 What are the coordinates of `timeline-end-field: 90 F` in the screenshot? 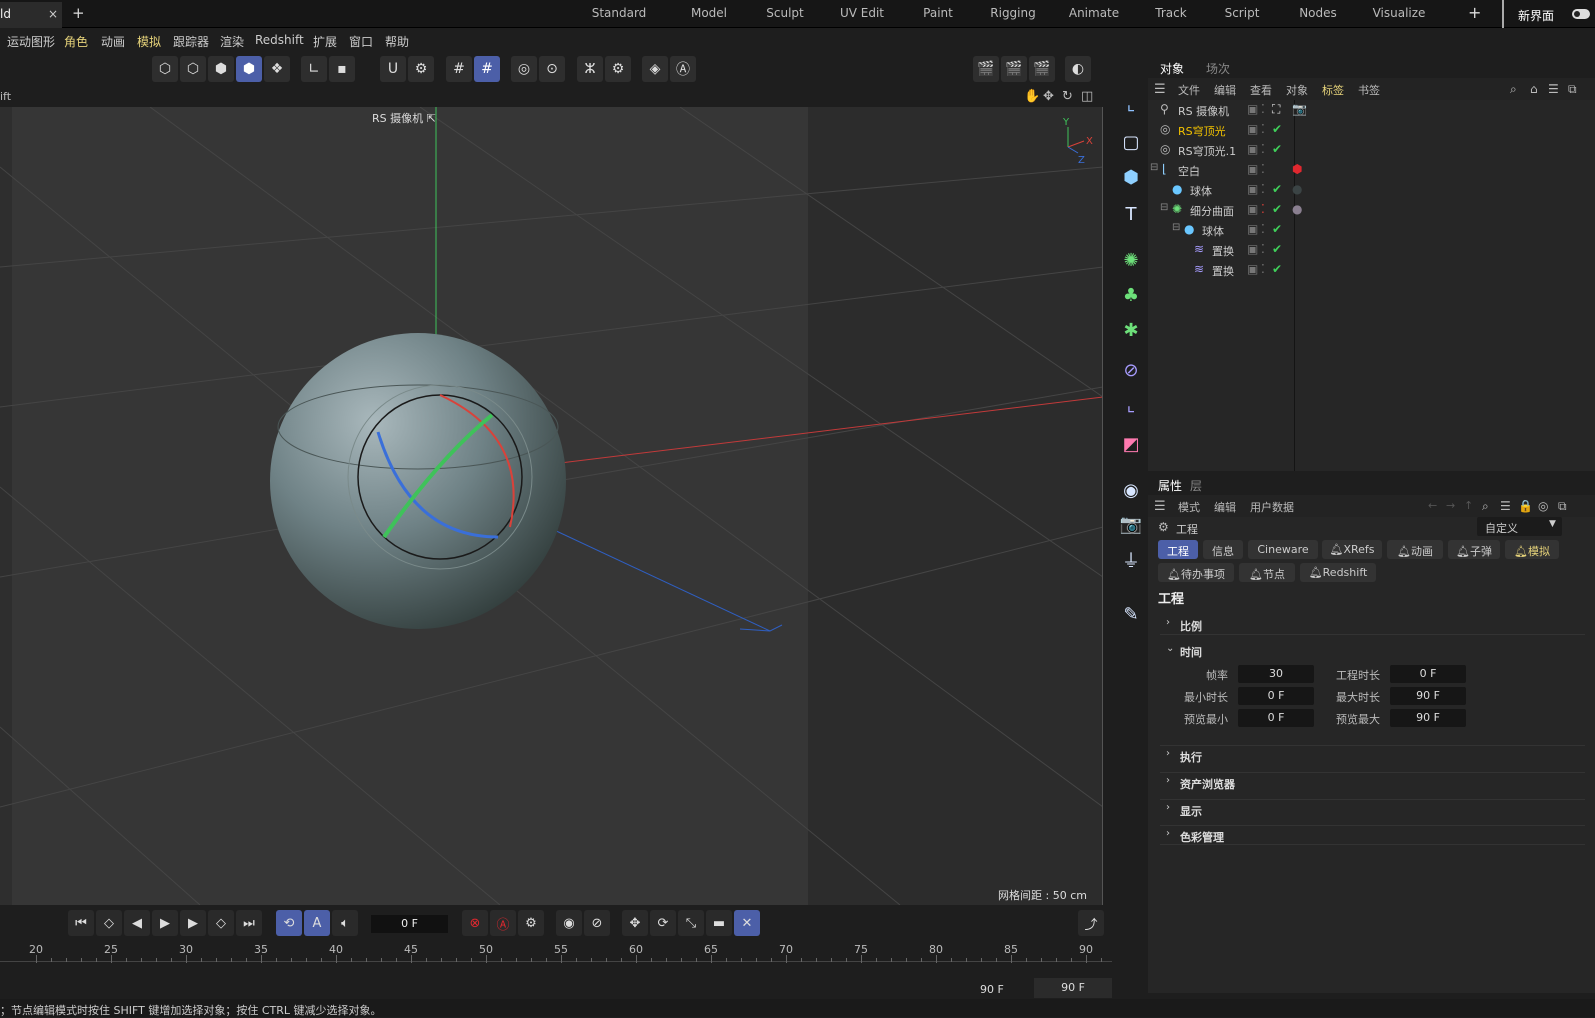 It's located at (1073, 988).